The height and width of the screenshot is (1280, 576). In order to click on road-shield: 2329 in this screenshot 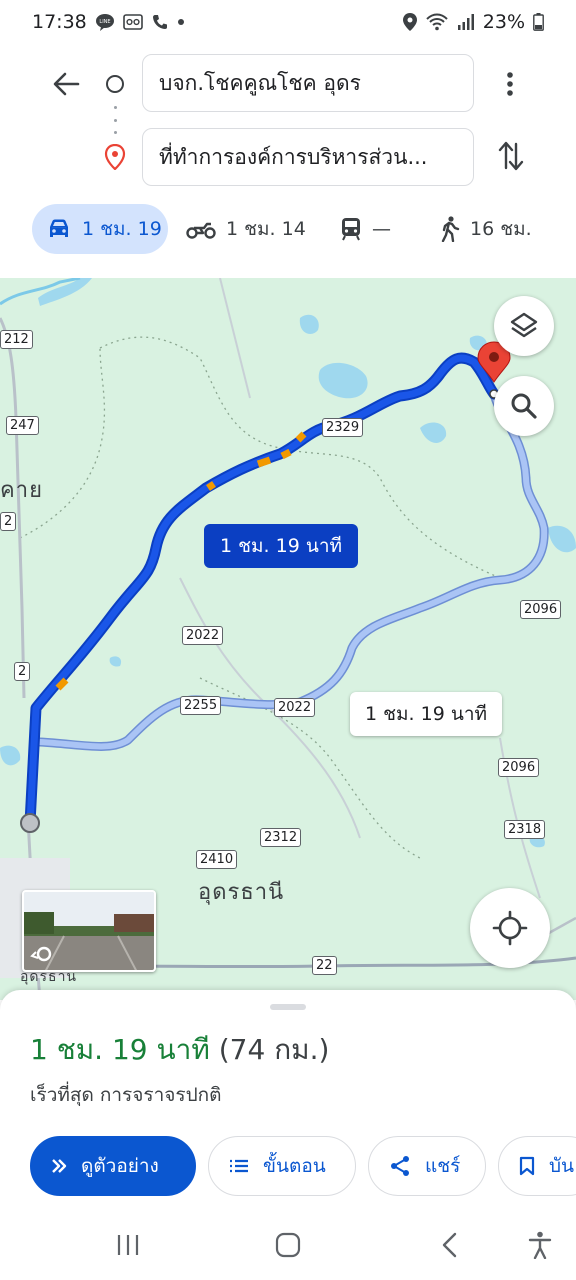, I will do `click(343, 427)`.